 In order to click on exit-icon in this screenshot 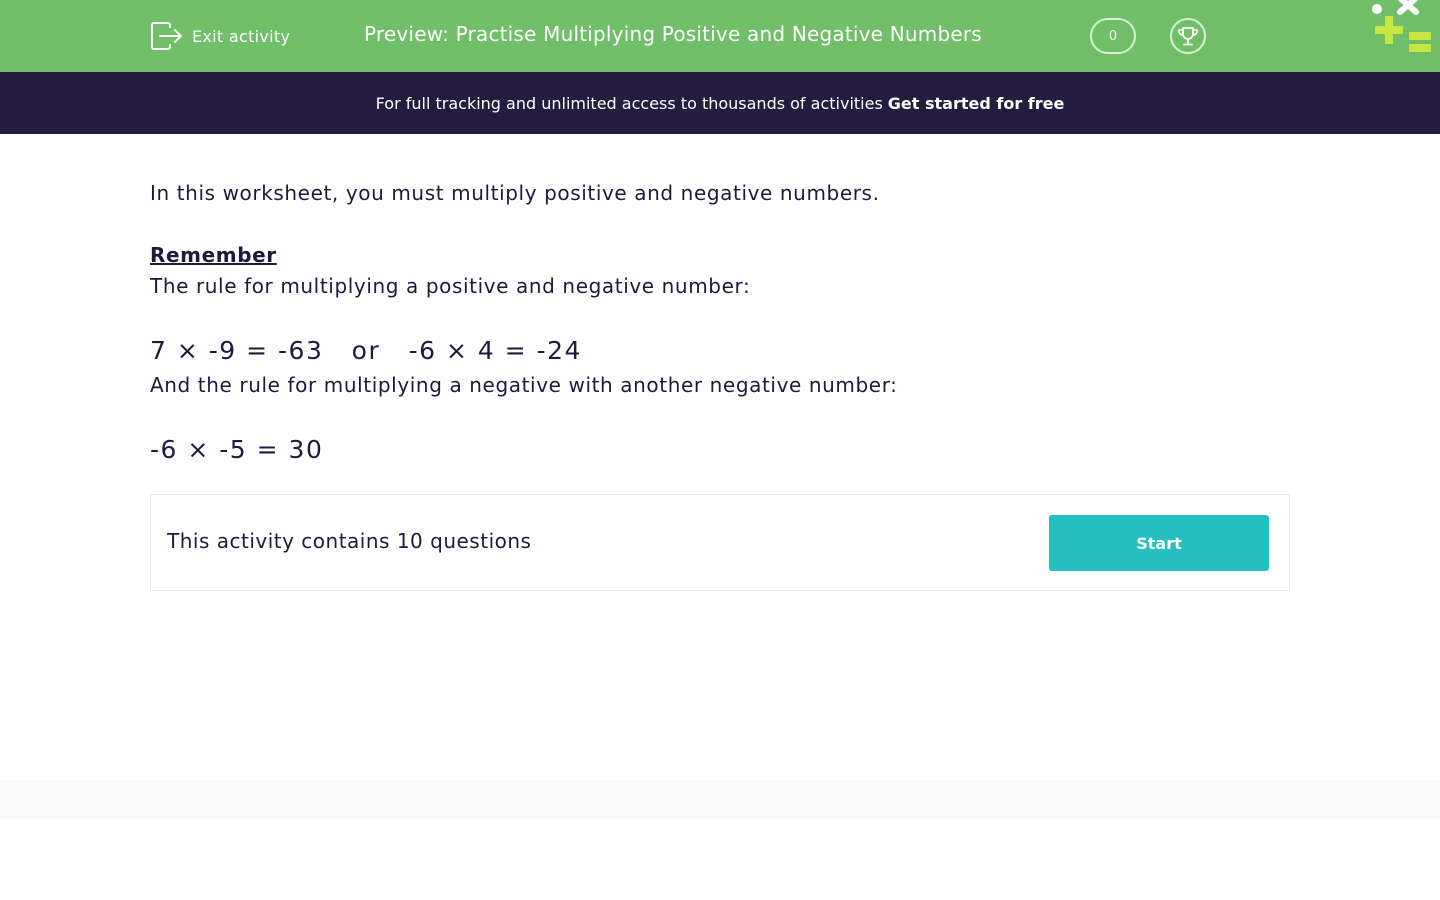, I will do `click(166, 36)`.